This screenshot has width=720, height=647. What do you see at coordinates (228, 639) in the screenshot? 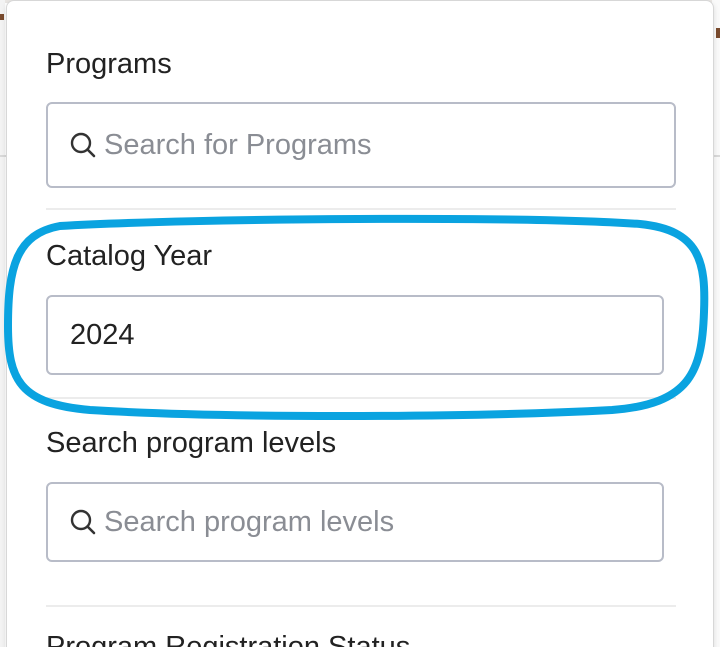
I see `program-registration-status-label: Program Registration Status` at bounding box center [228, 639].